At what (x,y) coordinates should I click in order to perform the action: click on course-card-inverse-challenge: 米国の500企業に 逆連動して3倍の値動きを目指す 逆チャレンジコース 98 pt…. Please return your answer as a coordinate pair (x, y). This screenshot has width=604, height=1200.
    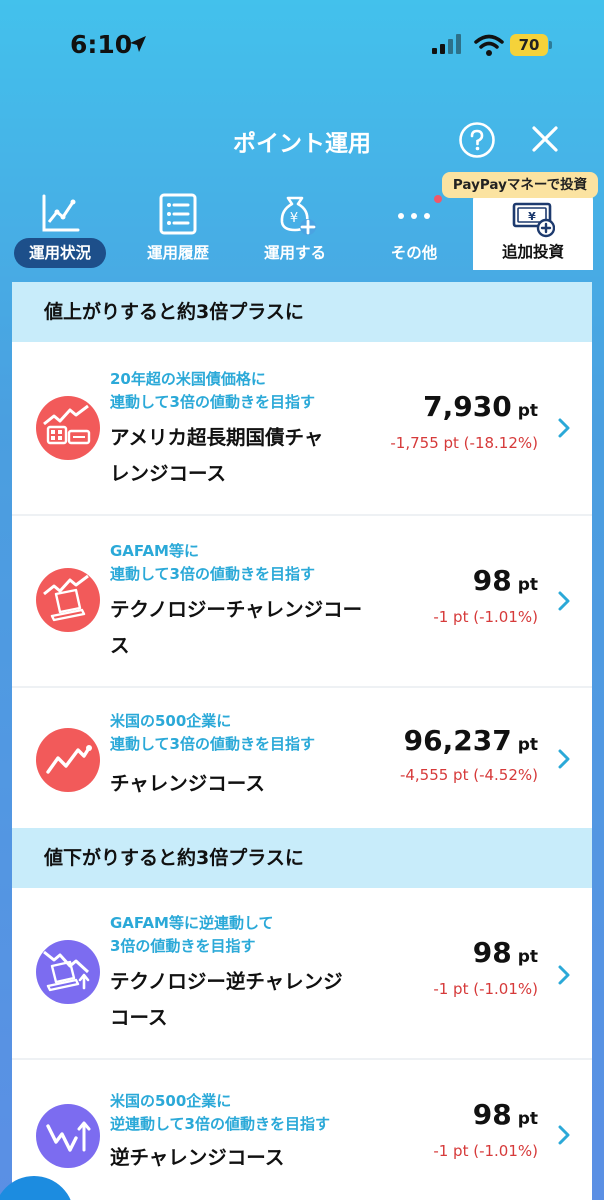
    Looking at the image, I should click on (302, 1130).